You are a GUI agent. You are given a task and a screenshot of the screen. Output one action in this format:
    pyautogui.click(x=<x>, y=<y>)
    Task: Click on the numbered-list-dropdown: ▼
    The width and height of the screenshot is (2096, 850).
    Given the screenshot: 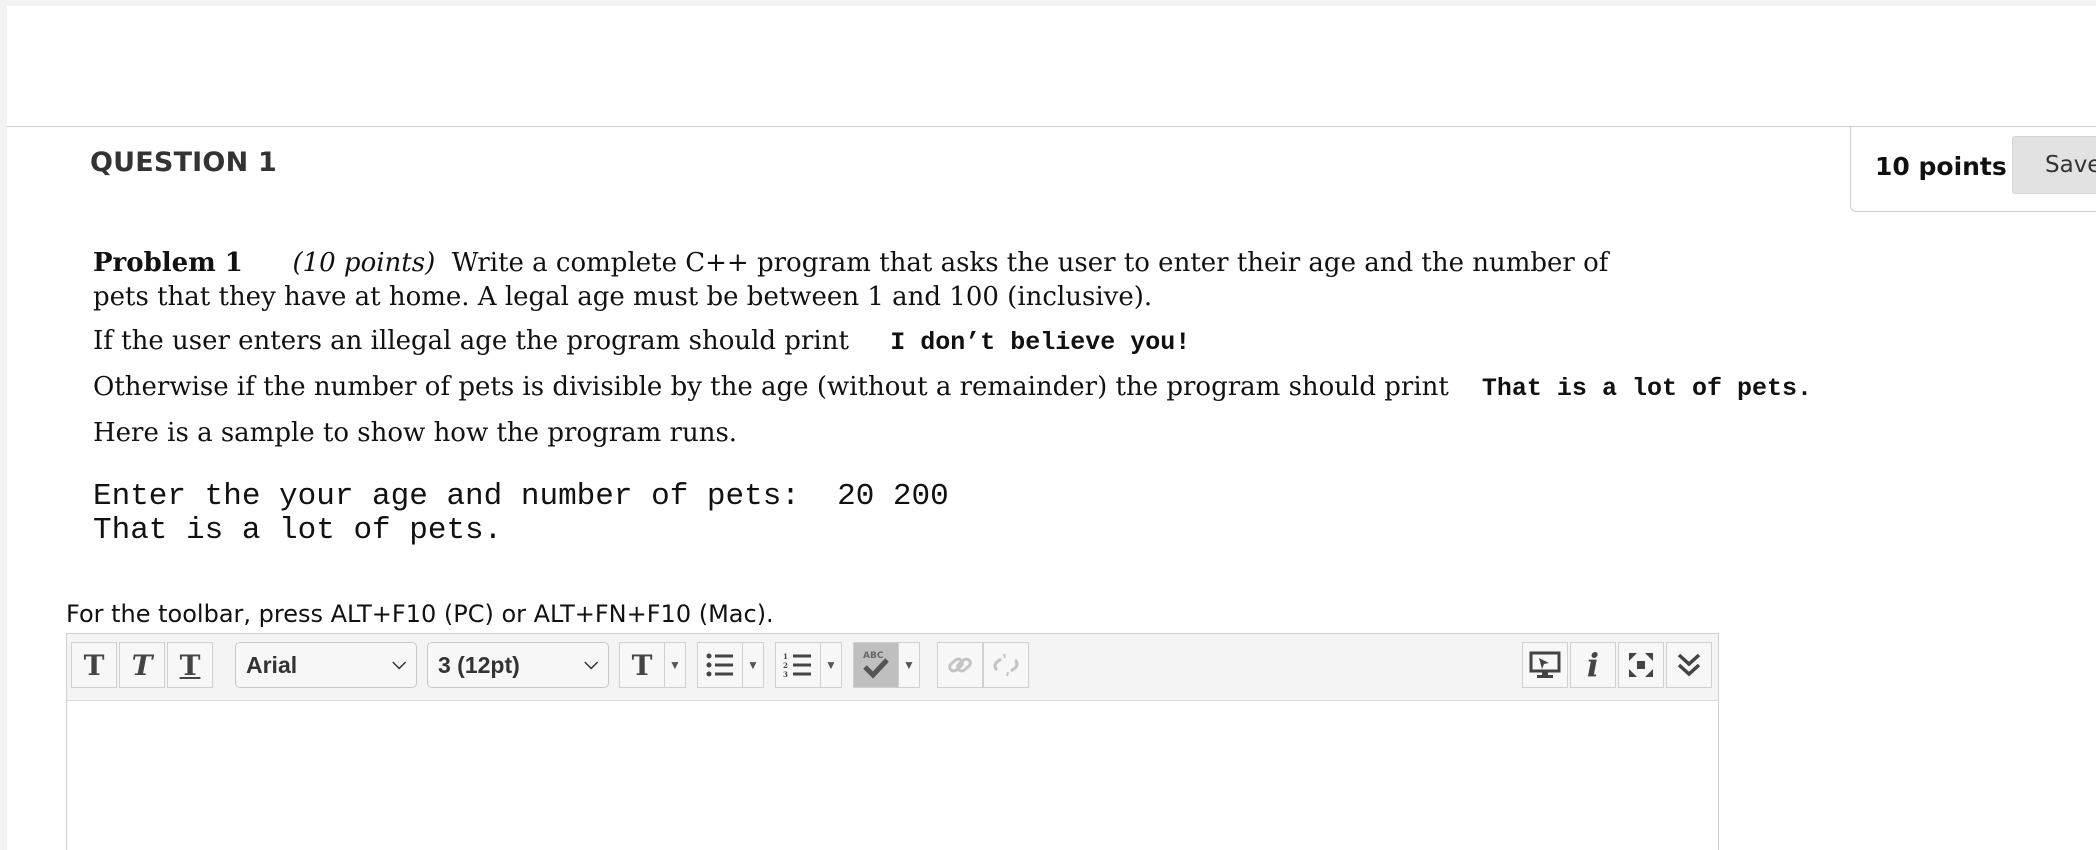 What is the action you would take?
    pyautogui.click(x=831, y=665)
    